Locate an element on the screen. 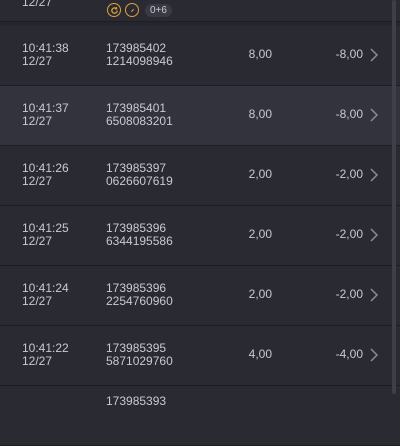 Image resolution: width=400 pixels, height=446 pixels. row-id: 173985395 5871029760 is located at coordinates (139, 355).